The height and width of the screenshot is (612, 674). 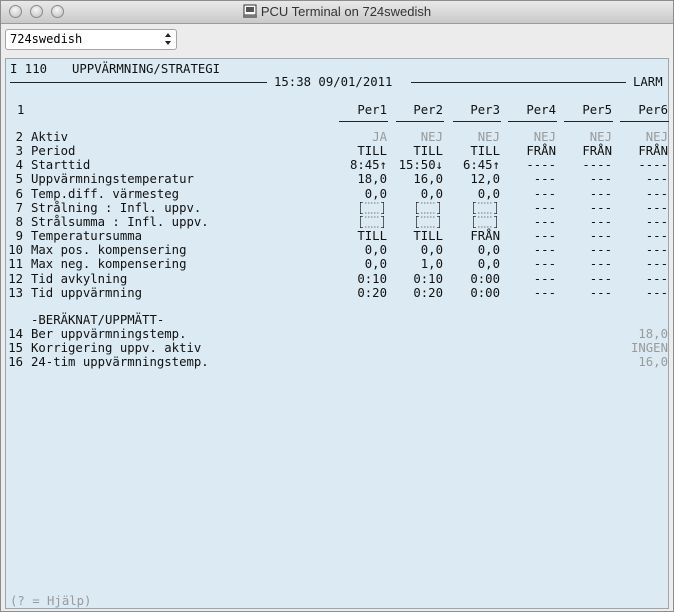 I want to click on value-cell: 15:50↓, so click(x=413, y=165).